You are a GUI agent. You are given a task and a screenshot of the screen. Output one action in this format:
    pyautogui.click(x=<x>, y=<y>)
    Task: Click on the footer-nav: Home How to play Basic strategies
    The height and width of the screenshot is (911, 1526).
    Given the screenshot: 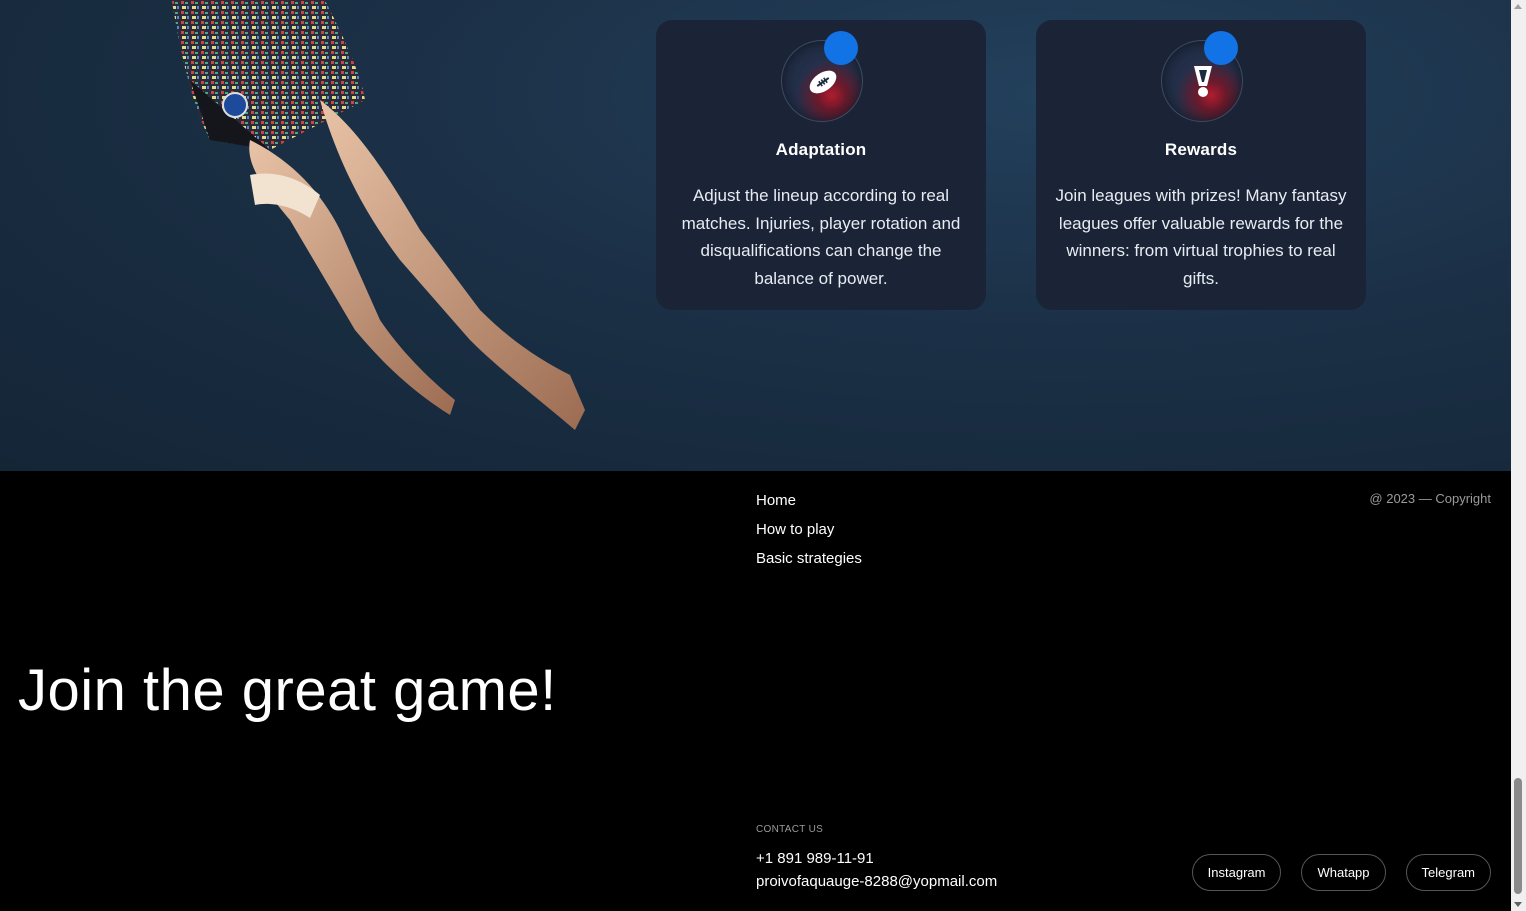 What is the action you would take?
    pyautogui.click(x=809, y=534)
    